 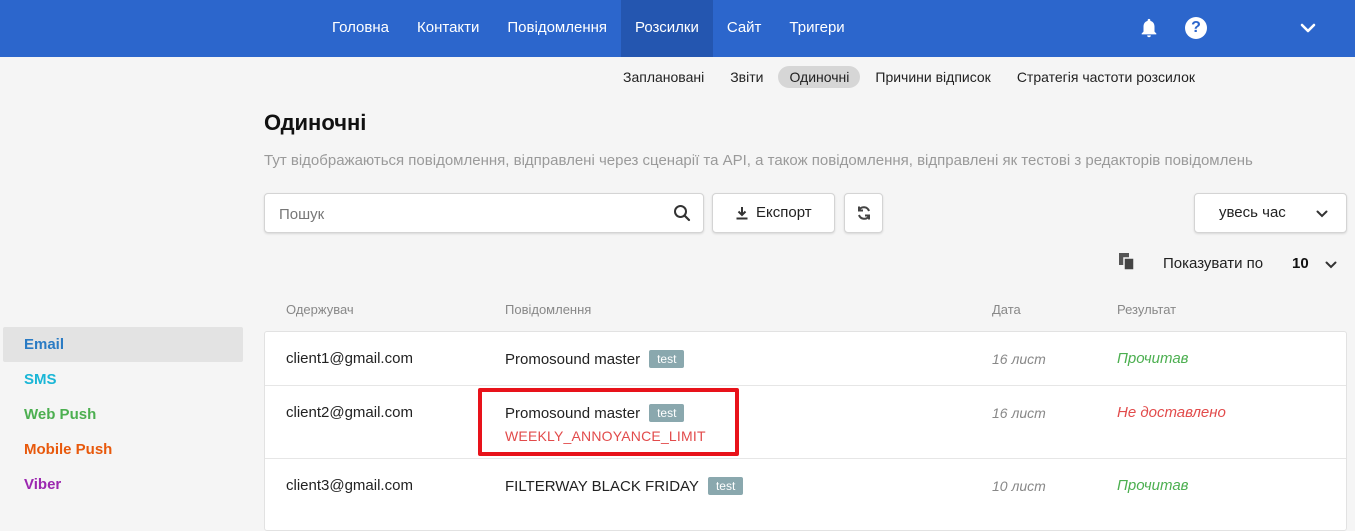 I want to click on export-button: Експорт, so click(x=773, y=213).